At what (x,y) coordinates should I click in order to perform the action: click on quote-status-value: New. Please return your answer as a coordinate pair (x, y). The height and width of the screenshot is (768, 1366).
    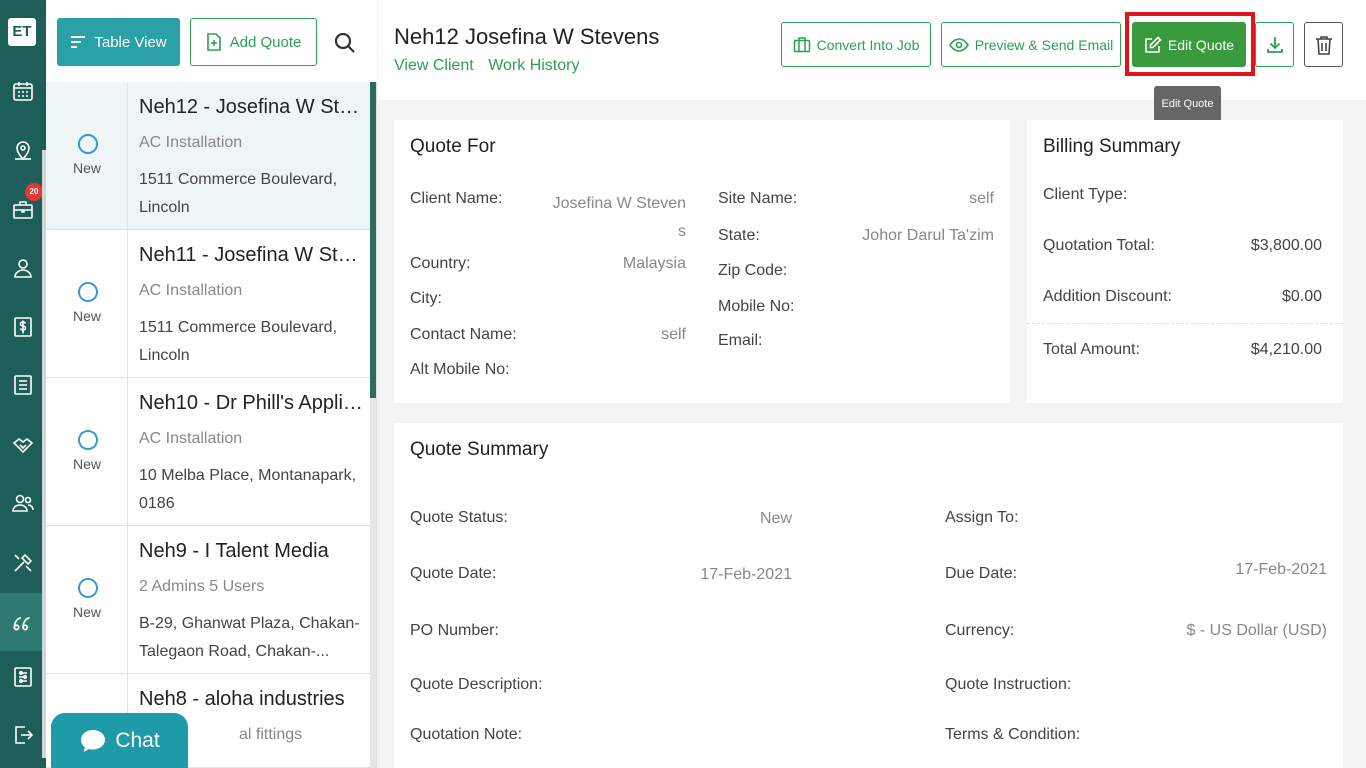
    Looking at the image, I should click on (775, 518).